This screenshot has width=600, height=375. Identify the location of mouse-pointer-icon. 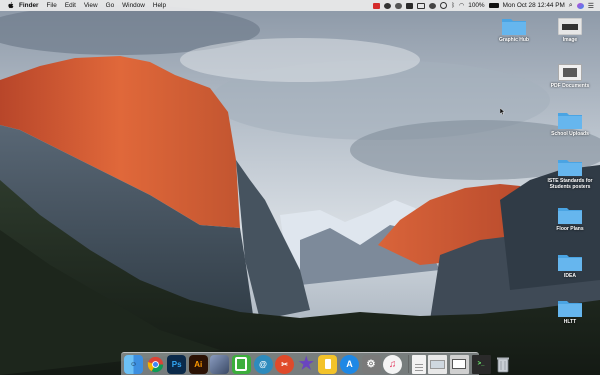
(502, 111).